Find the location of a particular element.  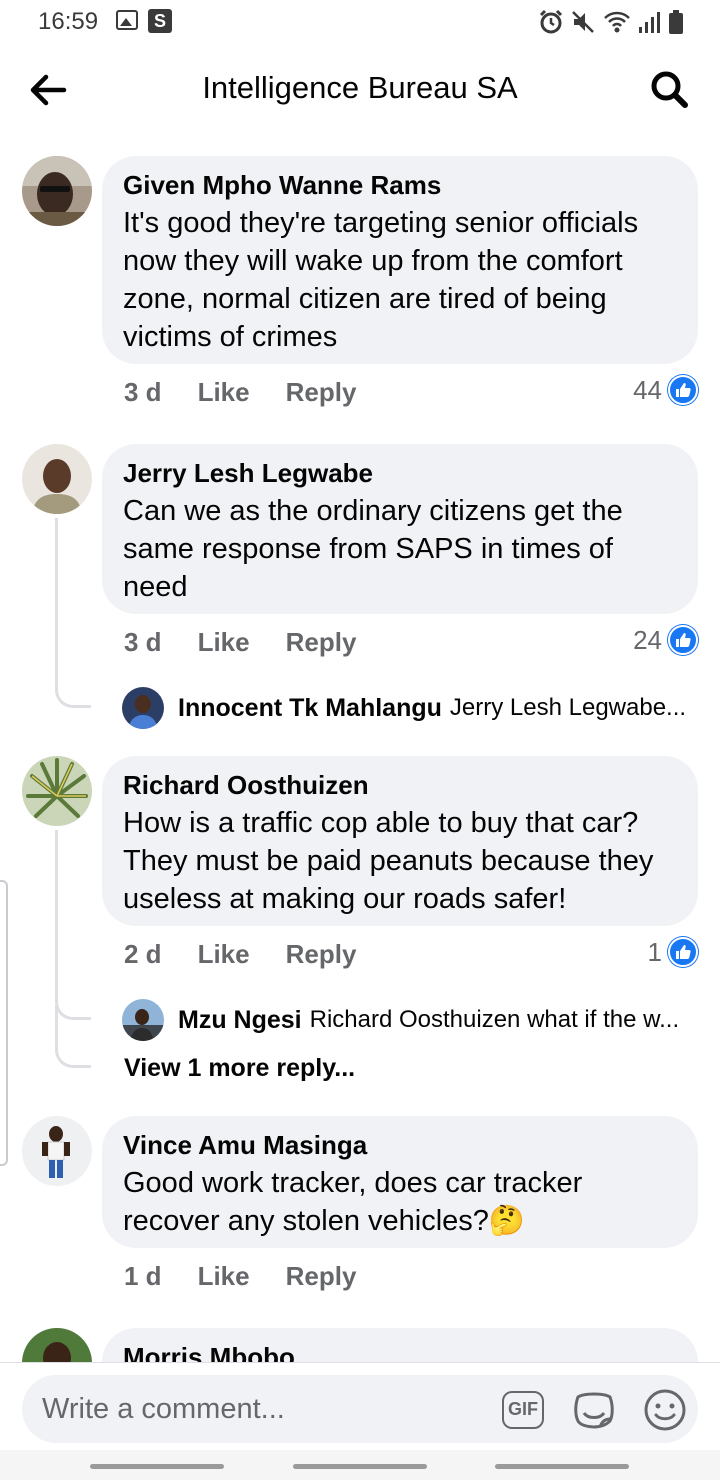

reaction-count: 24 is located at coordinates (665, 640).